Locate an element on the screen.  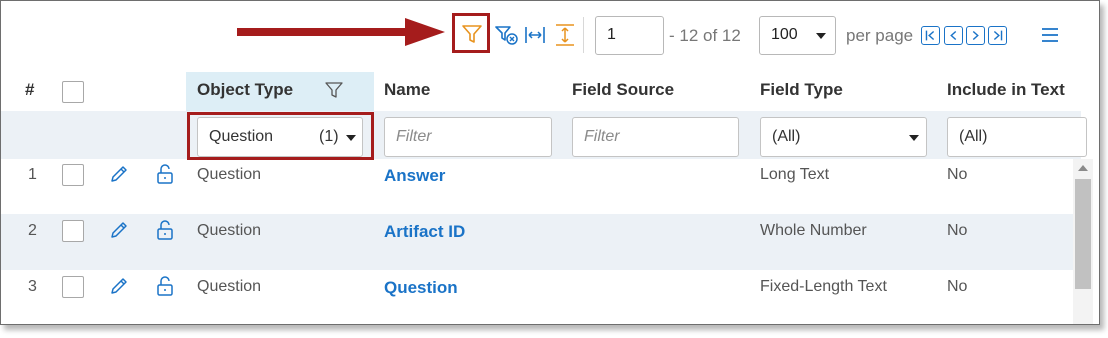
column-header-field-source: Field Source is located at coordinates (623, 90).